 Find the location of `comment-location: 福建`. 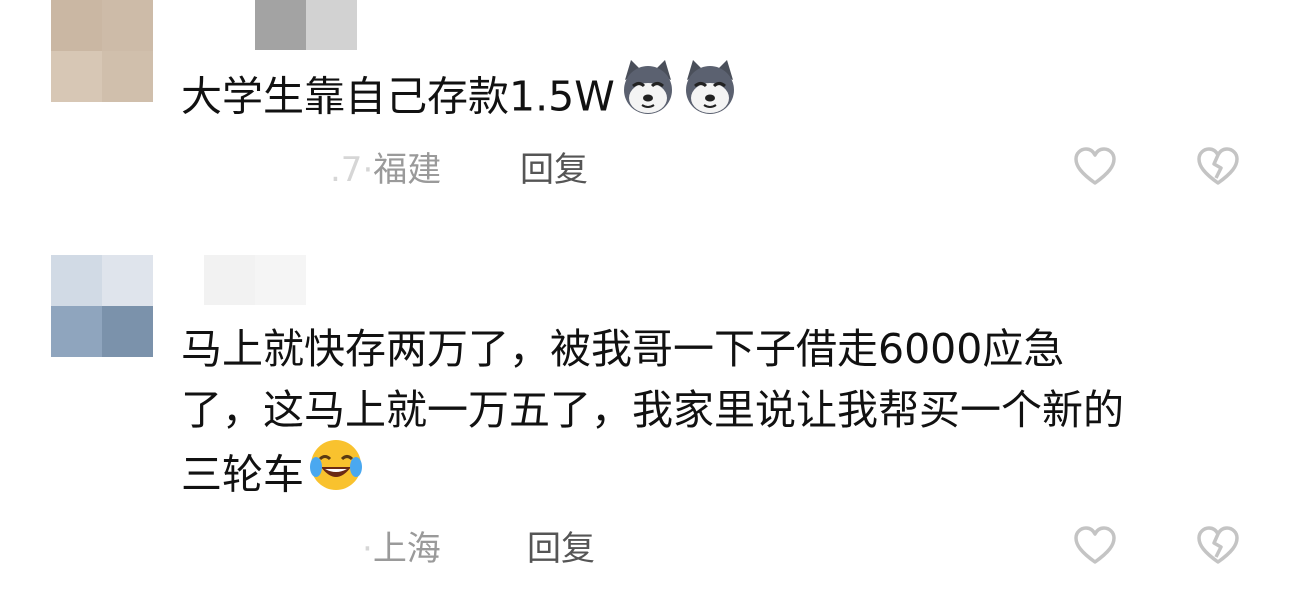

comment-location: 福建 is located at coordinates (407, 170).